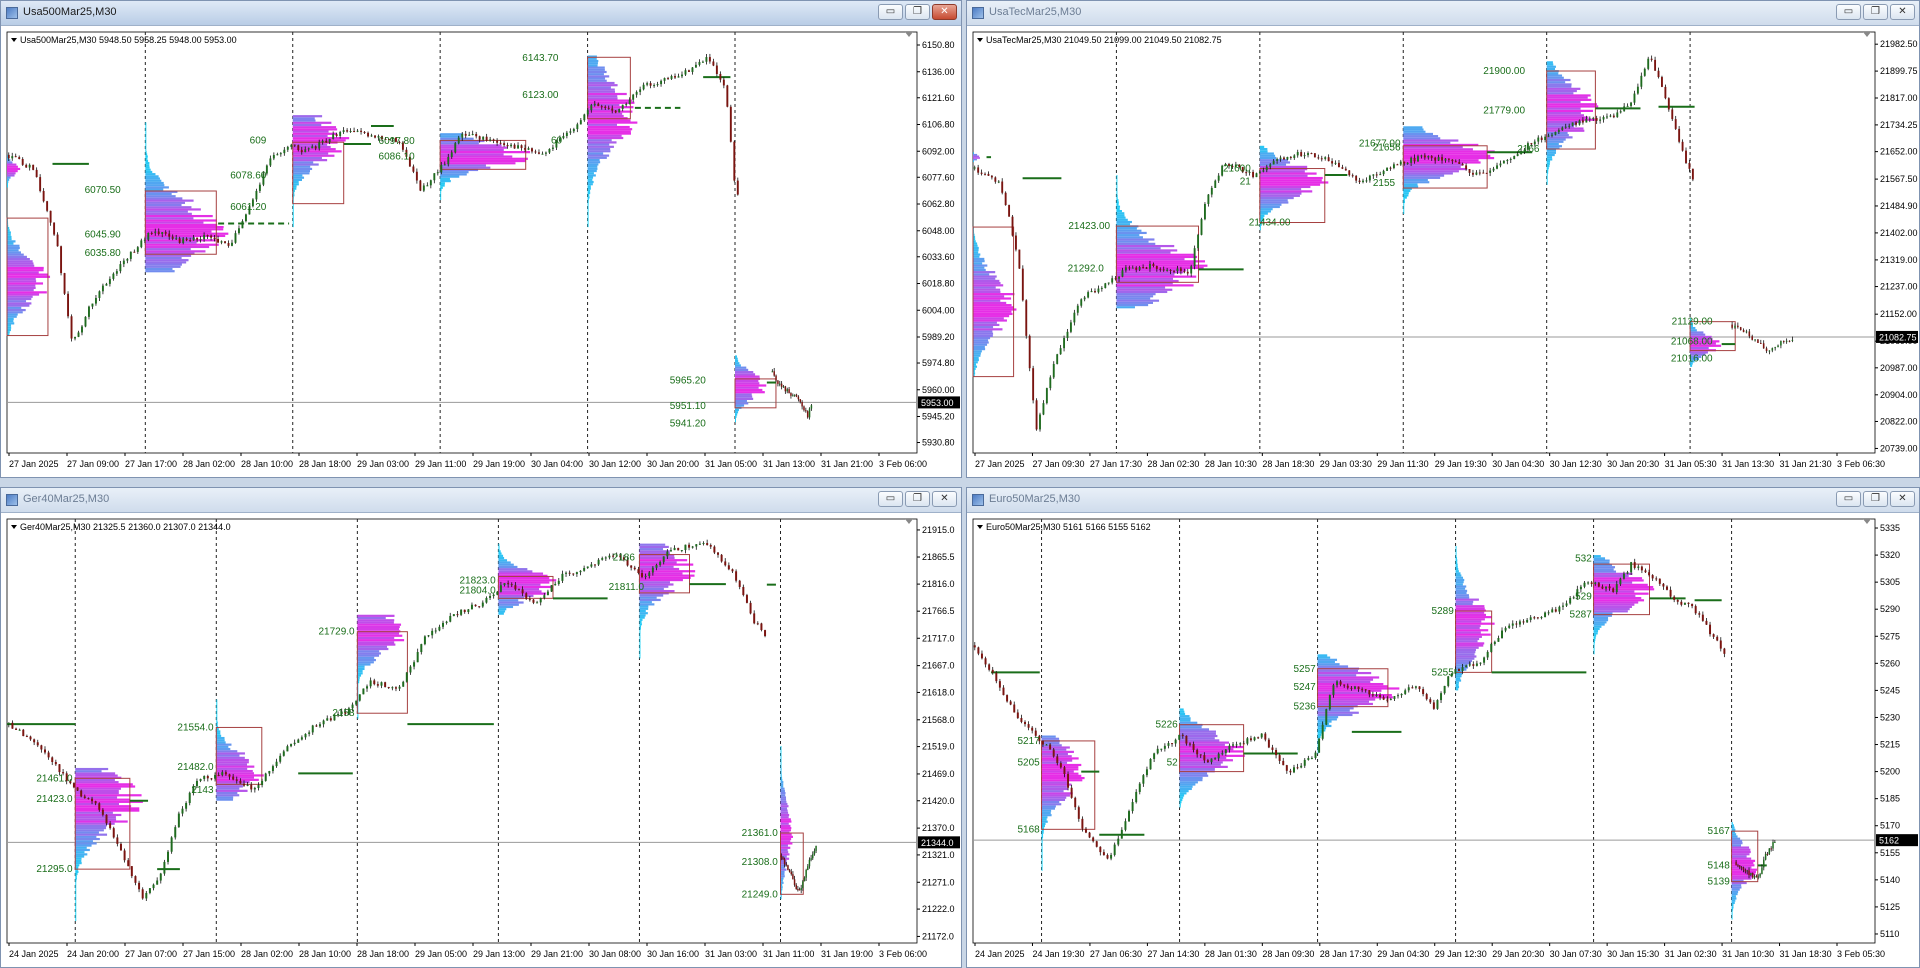 This screenshot has height=968, width=1920. Describe the element at coordinates (1443, 13) in the screenshot. I see `window-titlebar: UsaTecMar25,M30 ▭ ❐ ✕` at that location.